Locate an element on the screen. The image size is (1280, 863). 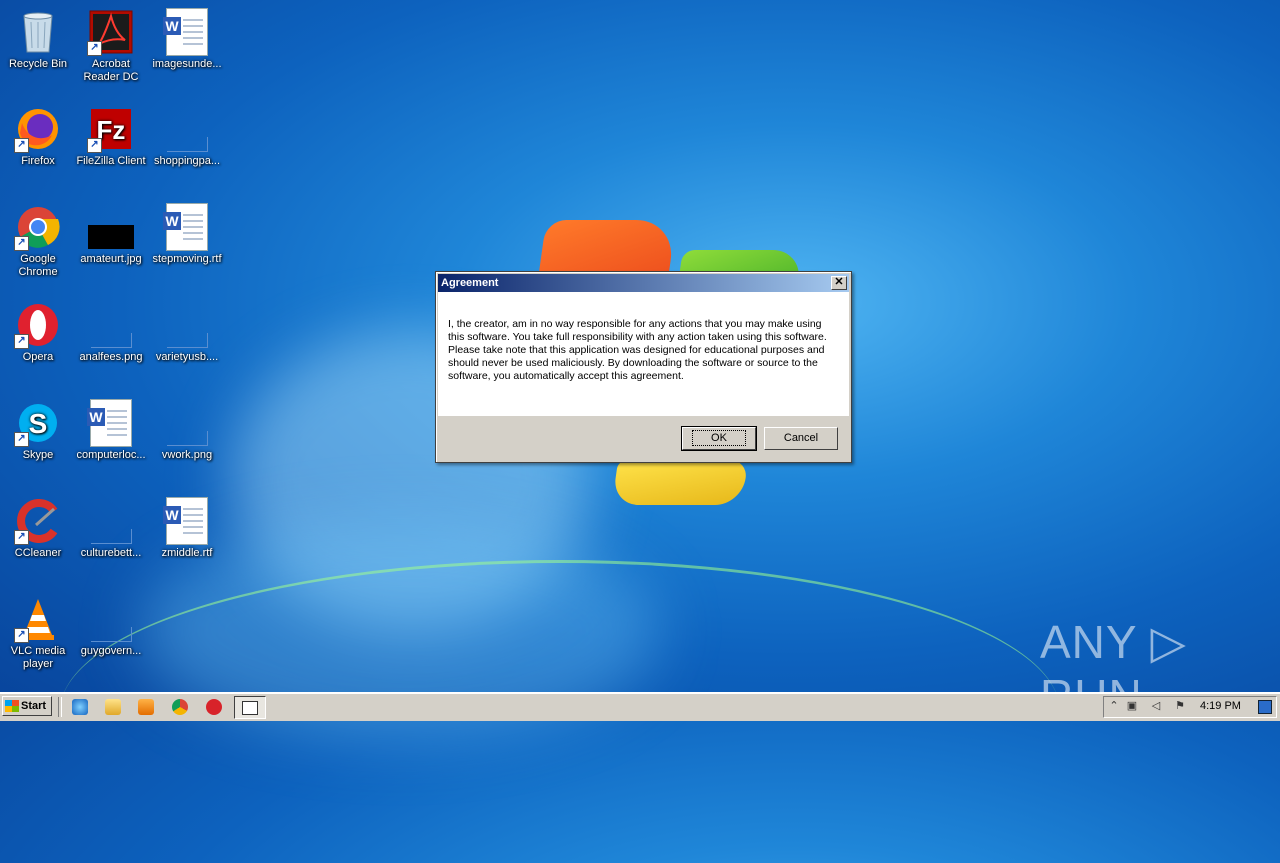
desktop-icon-amateurt-jpg: amateurt.jpg is located at coordinates (111, 234).